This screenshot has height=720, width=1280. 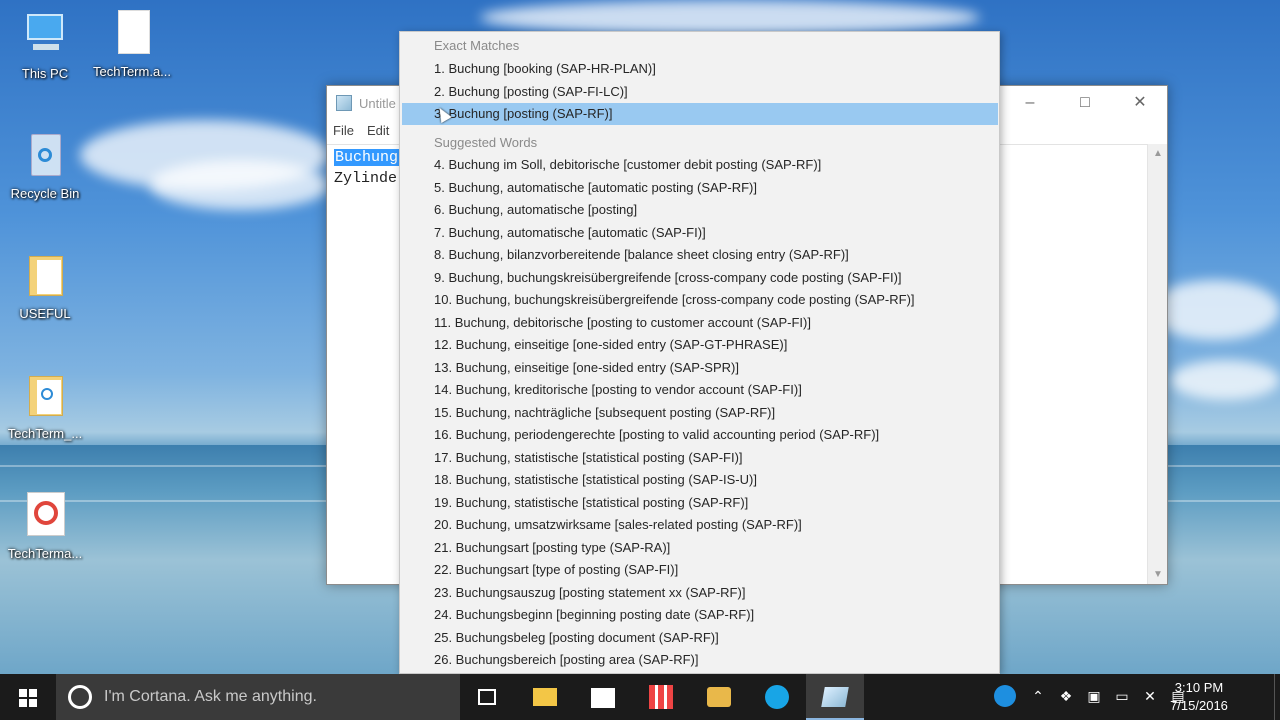 What do you see at coordinates (45, 193) in the screenshot?
I see `desktop-icon-label: Recycle Bin` at bounding box center [45, 193].